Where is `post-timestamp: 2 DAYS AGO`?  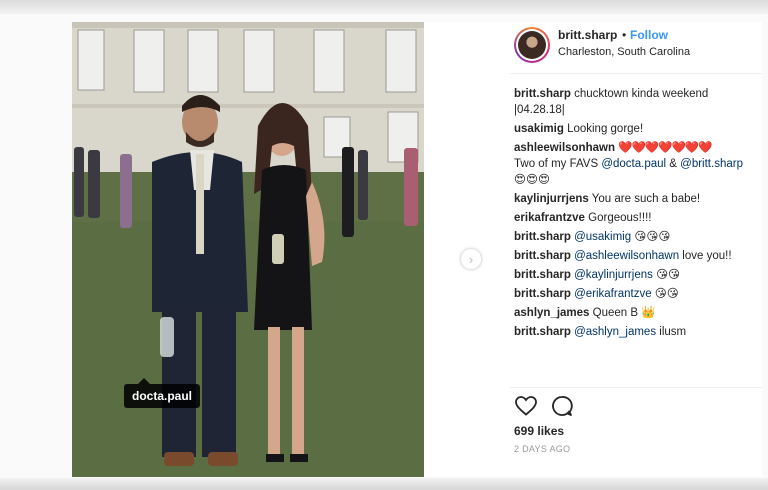 post-timestamp: 2 DAYS AGO is located at coordinates (542, 449).